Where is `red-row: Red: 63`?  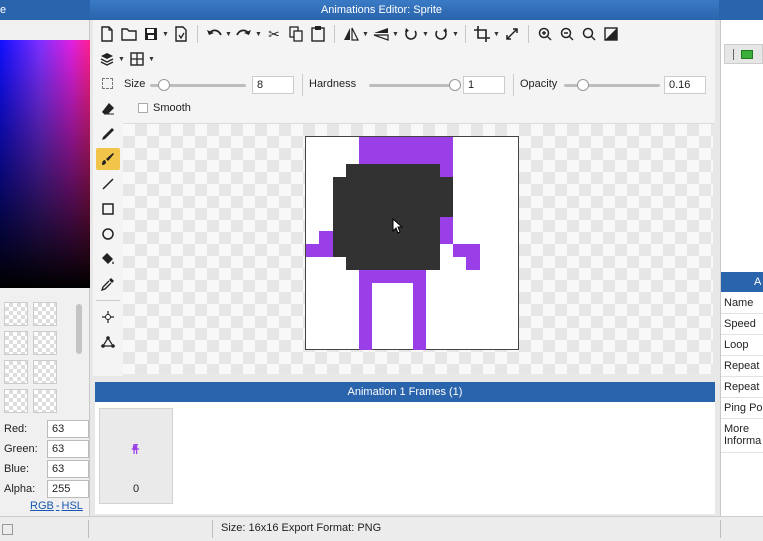 red-row: Red: 63 is located at coordinates (47, 429).